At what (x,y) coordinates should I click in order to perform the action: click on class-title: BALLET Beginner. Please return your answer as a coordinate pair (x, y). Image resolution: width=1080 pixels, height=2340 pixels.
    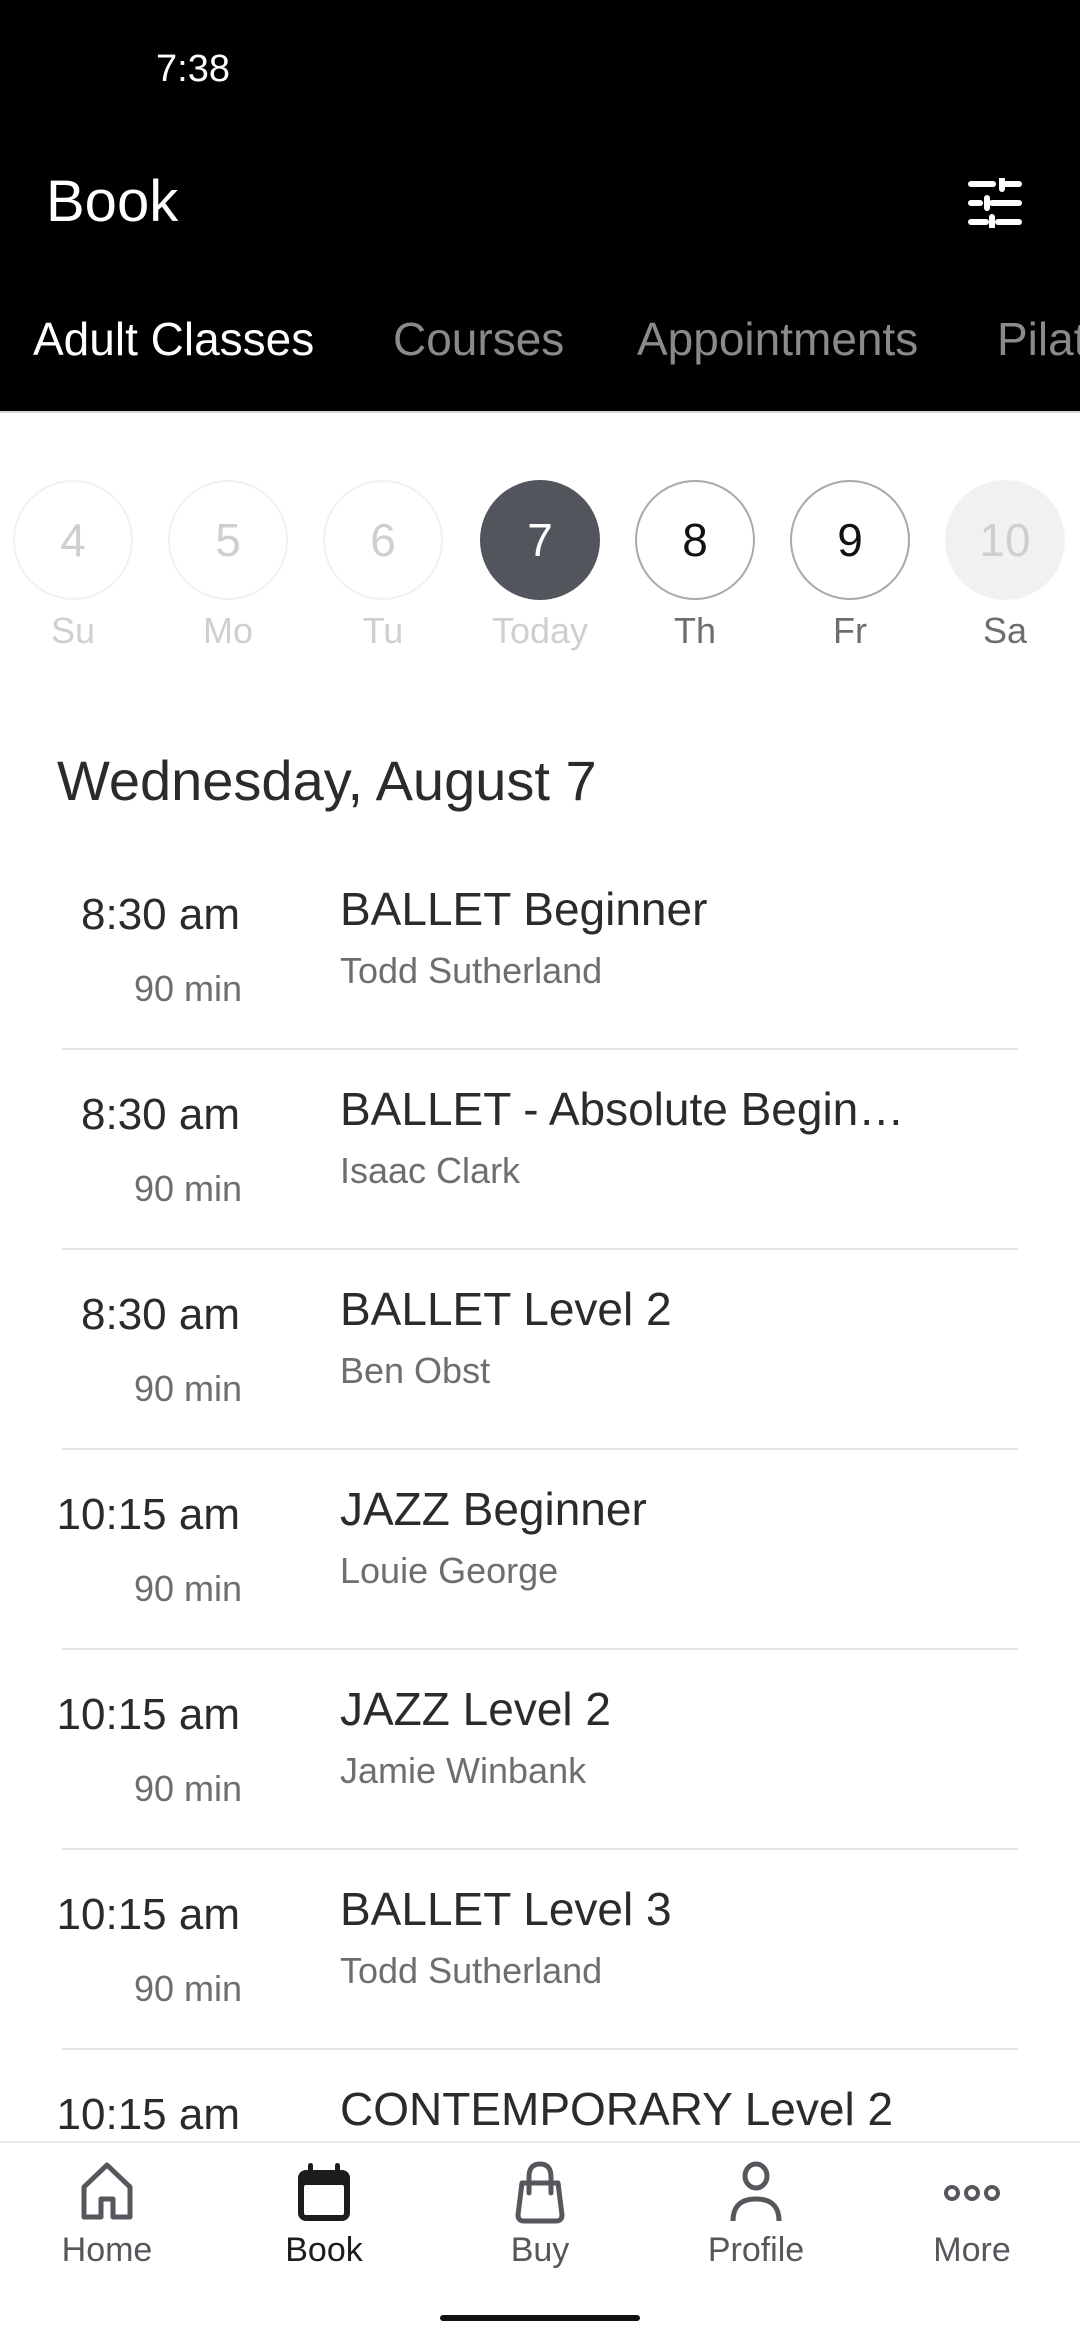
    Looking at the image, I should click on (524, 909).